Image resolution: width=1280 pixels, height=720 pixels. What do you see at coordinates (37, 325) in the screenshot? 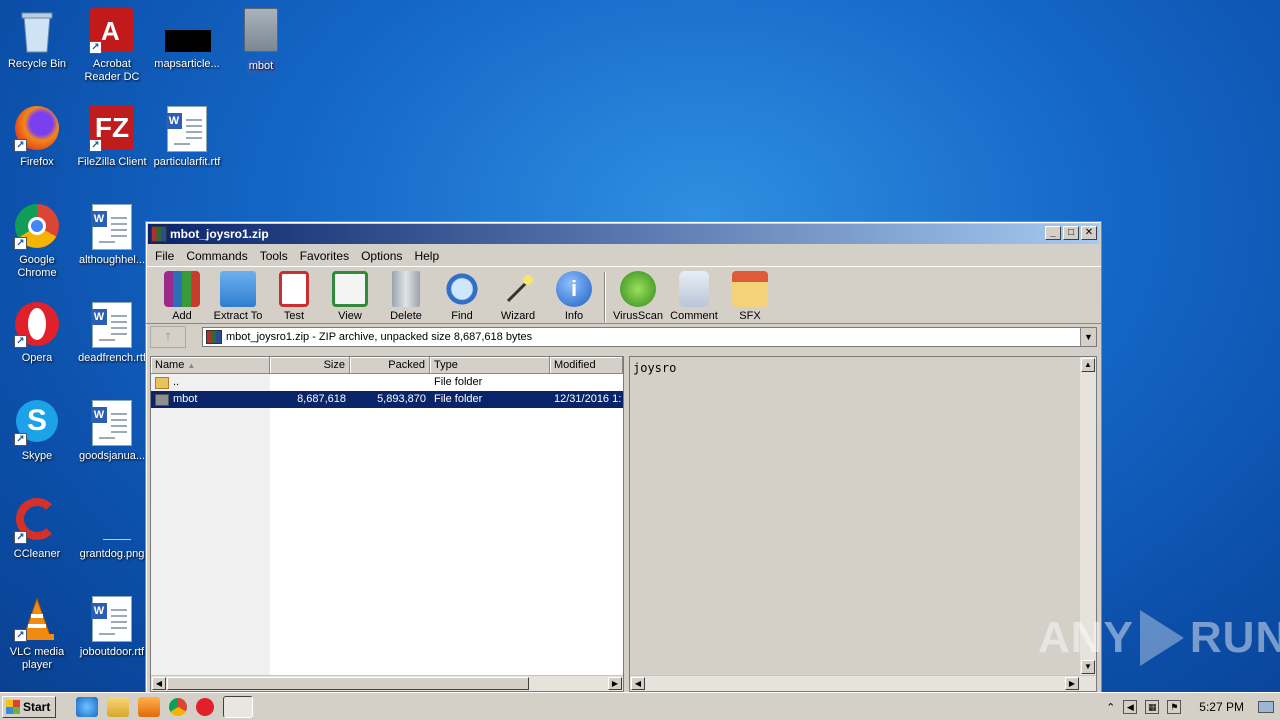
I see `opera-icon: ↗` at bounding box center [37, 325].